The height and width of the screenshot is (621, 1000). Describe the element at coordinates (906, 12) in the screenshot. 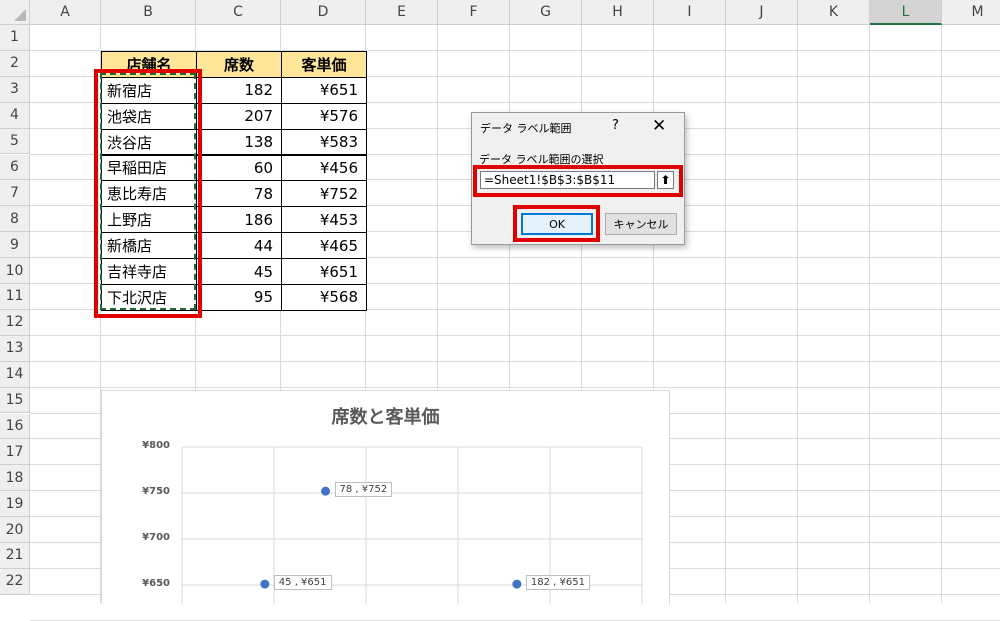

I see `column-header-l: L` at that location.